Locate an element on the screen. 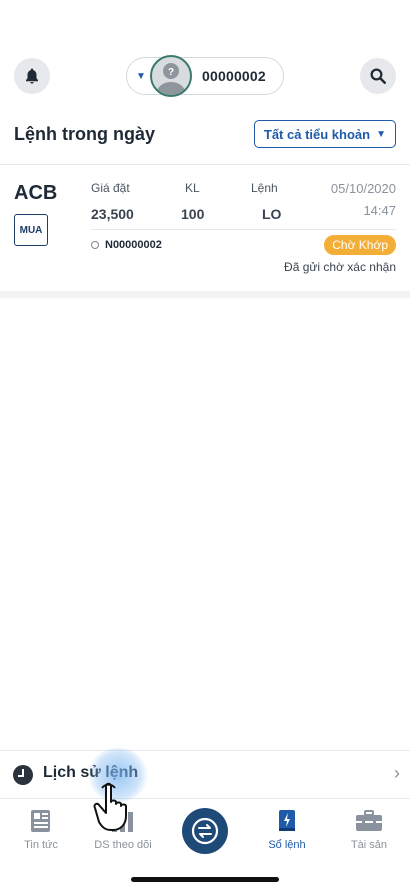 The width and height of the screenshot is (410, 884). tab-order-book-label: Sổ lệnh is located at coordinates (287, 845).